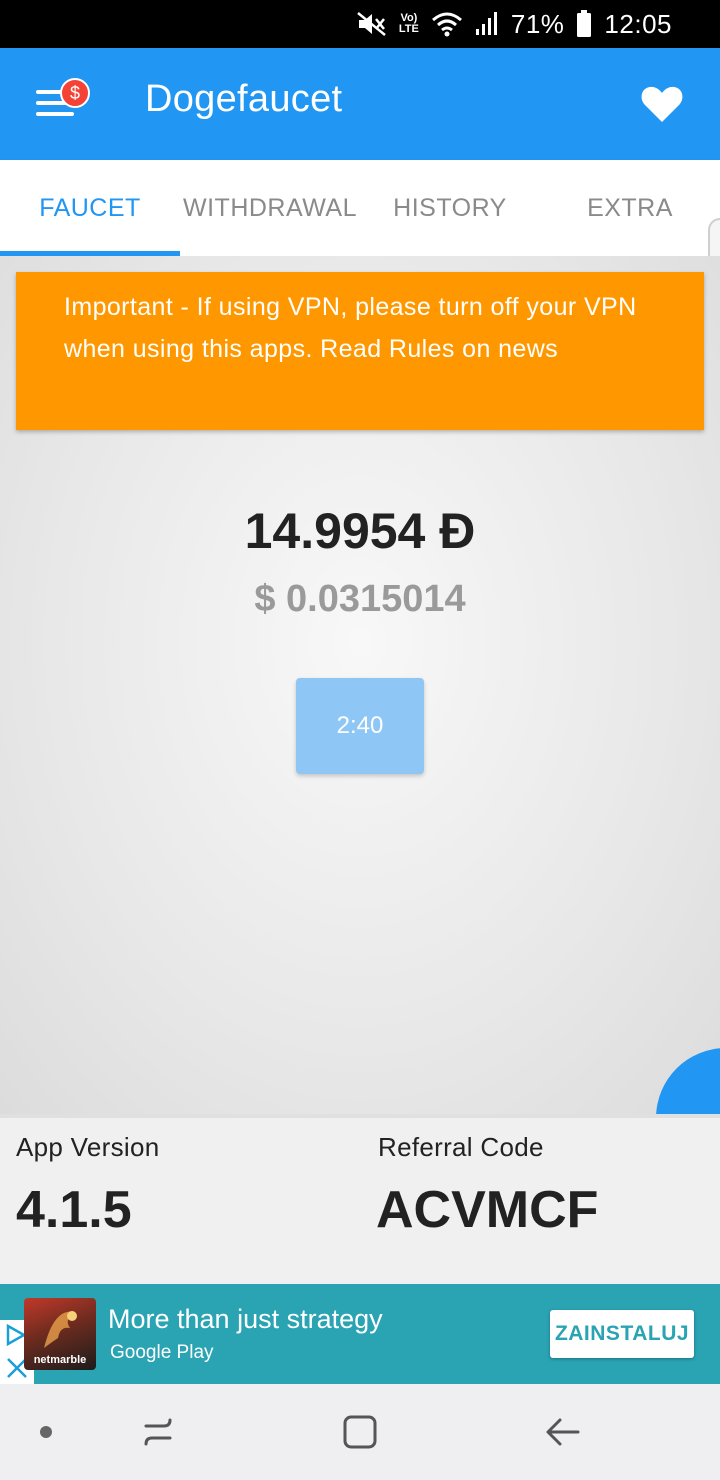 Image resolution: width=720 pixels, height=1480 pixels. Describe the element at coordinates (162, 1352) in the screenshot. I see `ad-subtitle: Google Play` at that location.